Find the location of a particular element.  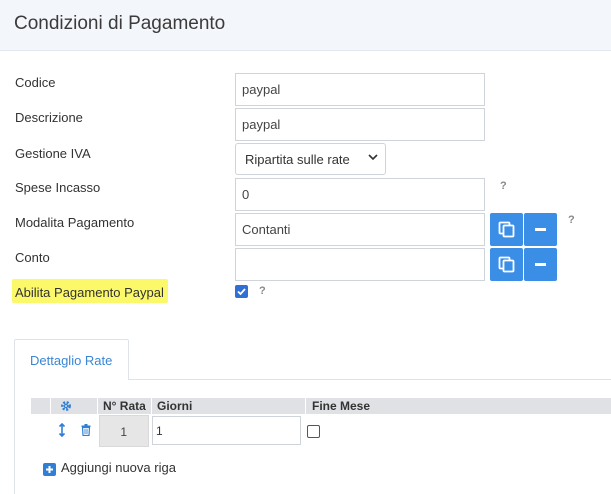

grid-header-rata: N° Rata is located at coordinates (125, 406).